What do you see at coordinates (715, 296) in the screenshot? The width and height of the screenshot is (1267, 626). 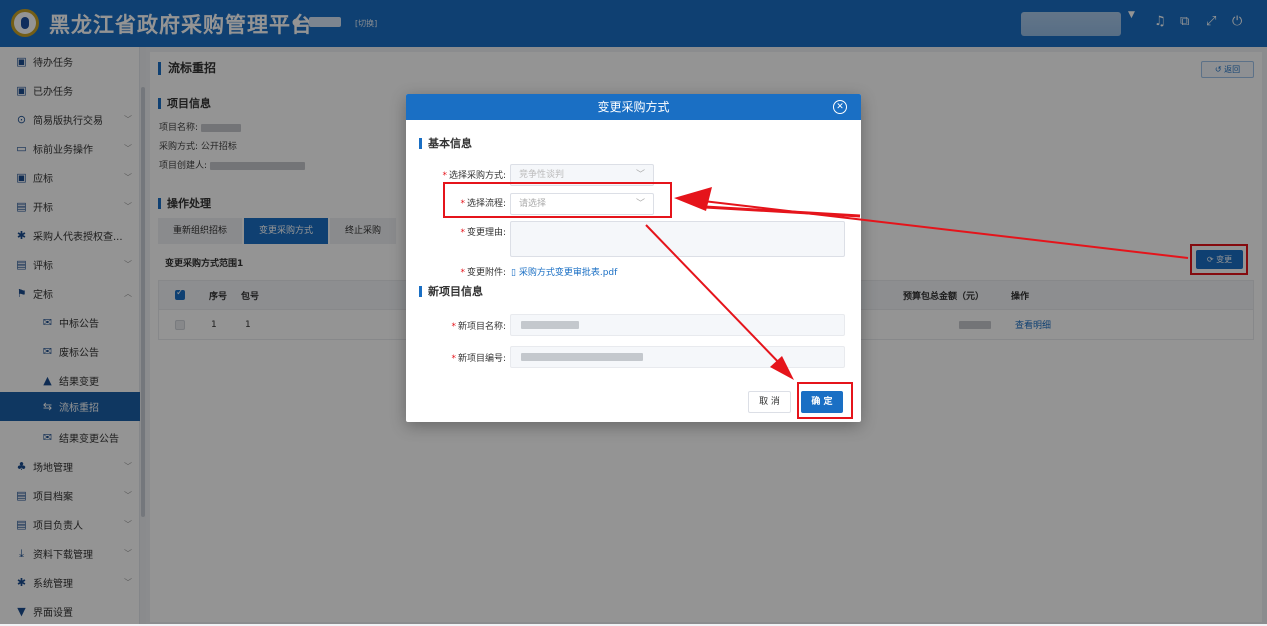 I see `arrow-to-confirm` at bounding box center [715, 296].